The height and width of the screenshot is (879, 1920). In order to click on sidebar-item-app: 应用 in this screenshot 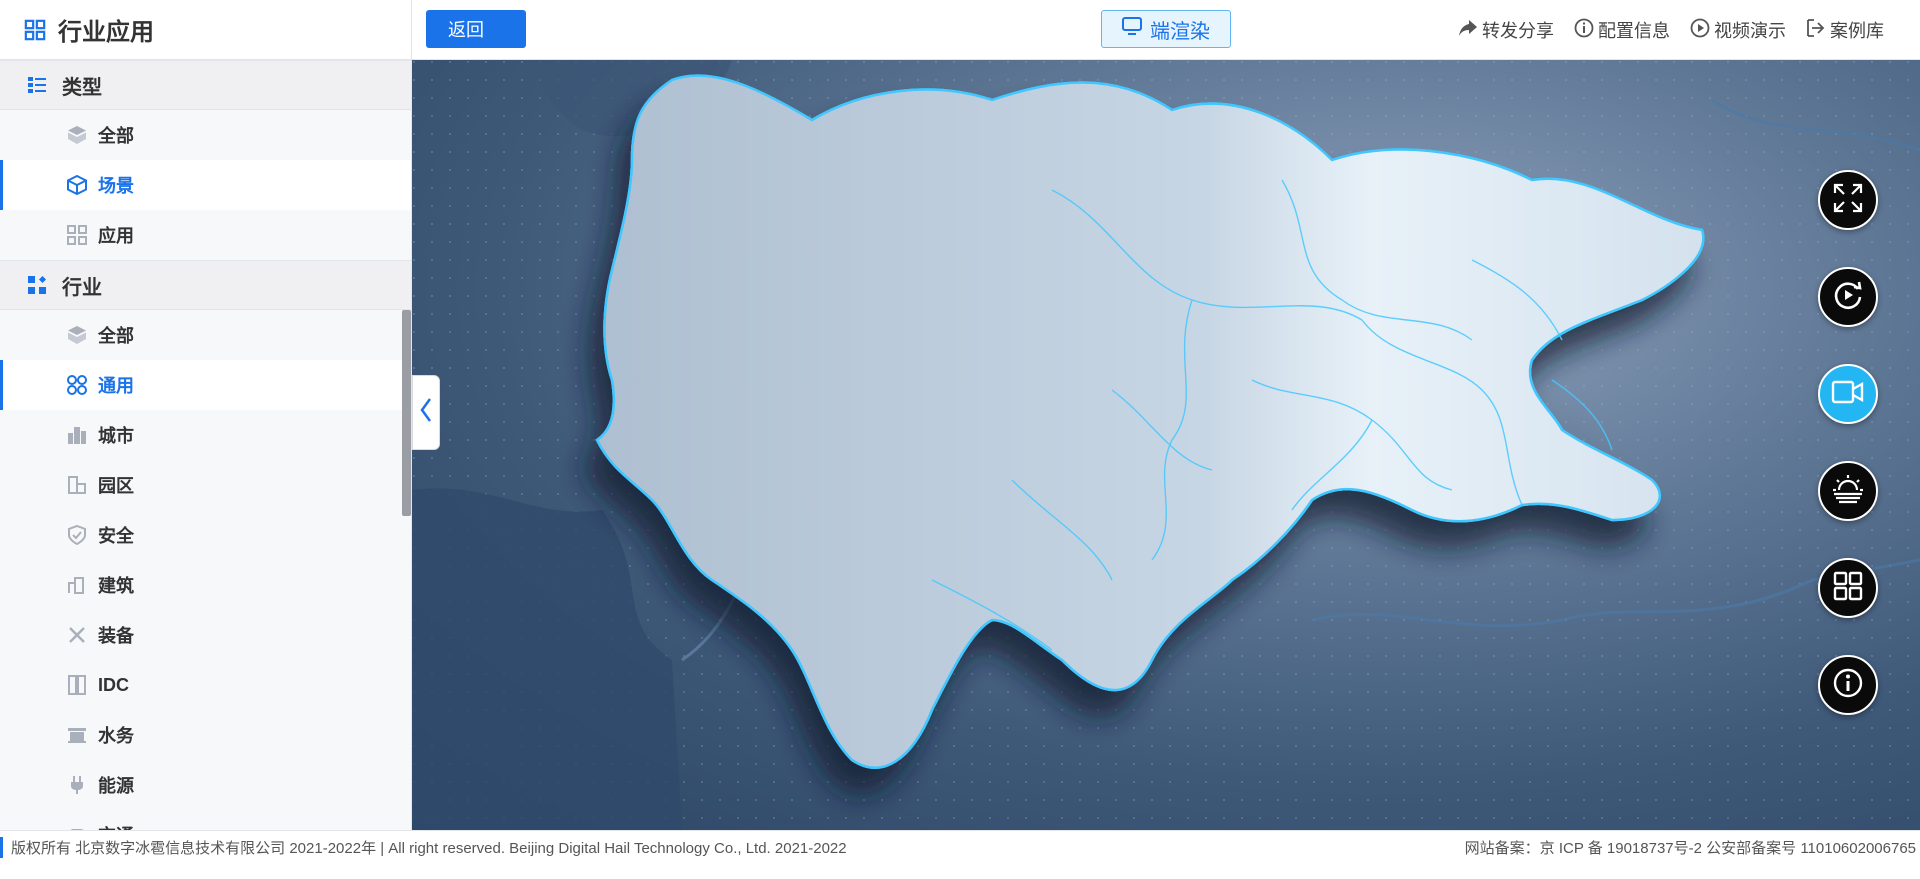, I will do `click(205, 235)`.